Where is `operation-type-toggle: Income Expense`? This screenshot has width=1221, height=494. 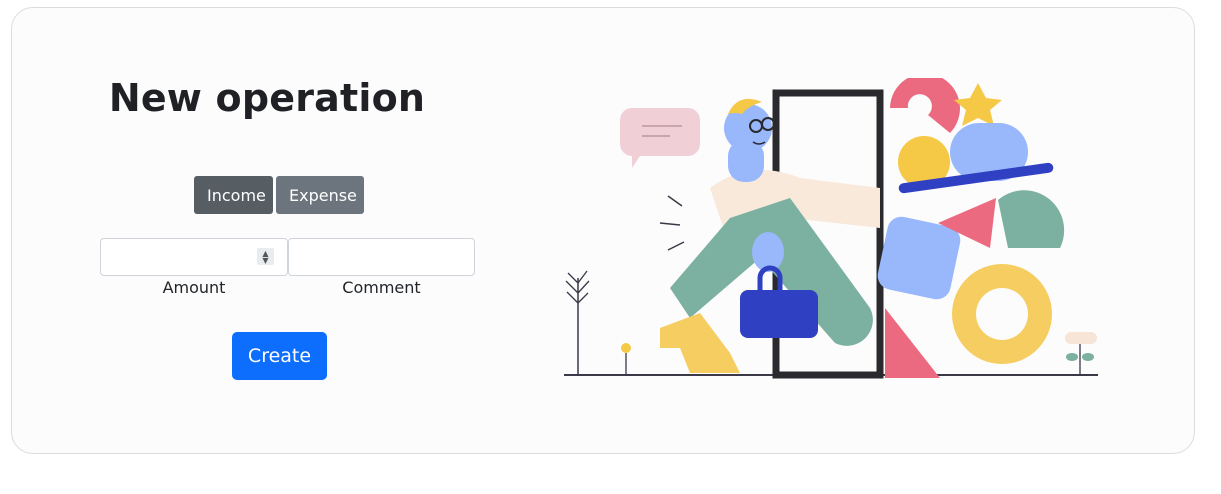 operation-type-toggle: Income Expense is located at coordinates (279, 195).